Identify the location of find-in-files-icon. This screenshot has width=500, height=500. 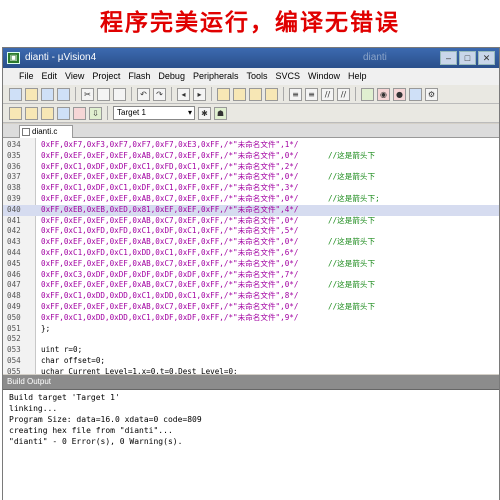
(367, 94).